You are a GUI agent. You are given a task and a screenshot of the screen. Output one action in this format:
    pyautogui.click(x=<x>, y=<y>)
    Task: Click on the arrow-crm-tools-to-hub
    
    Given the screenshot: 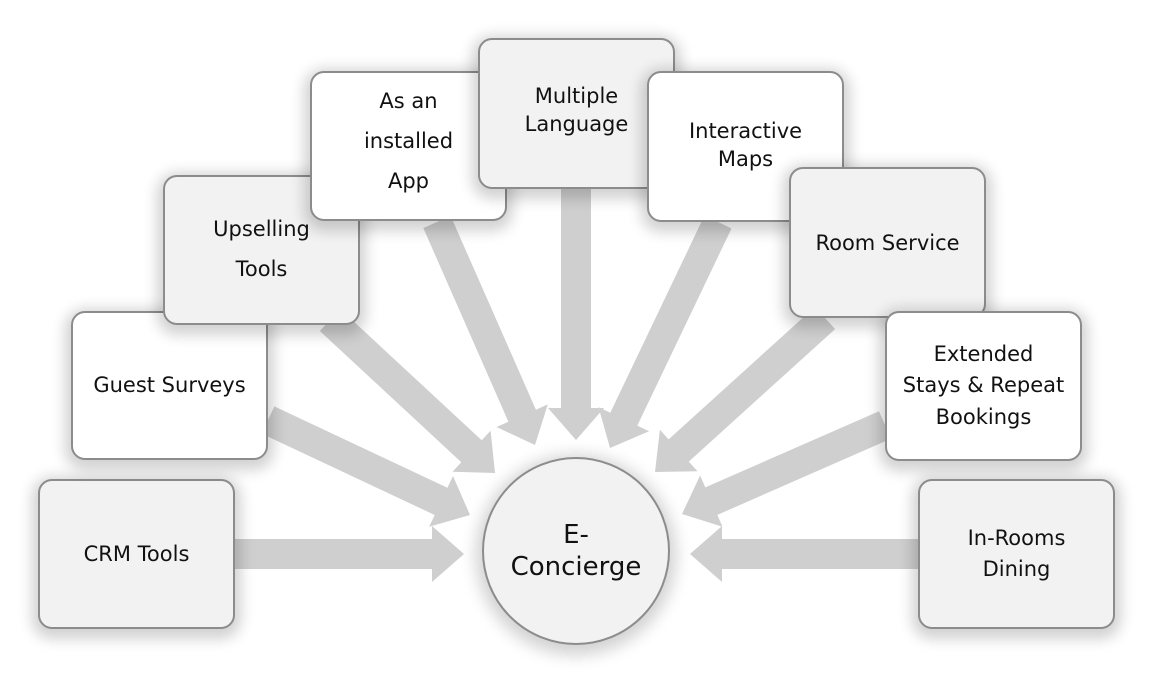 What is the action you would take?
    pyautogui.click(x=349, y=554)
    